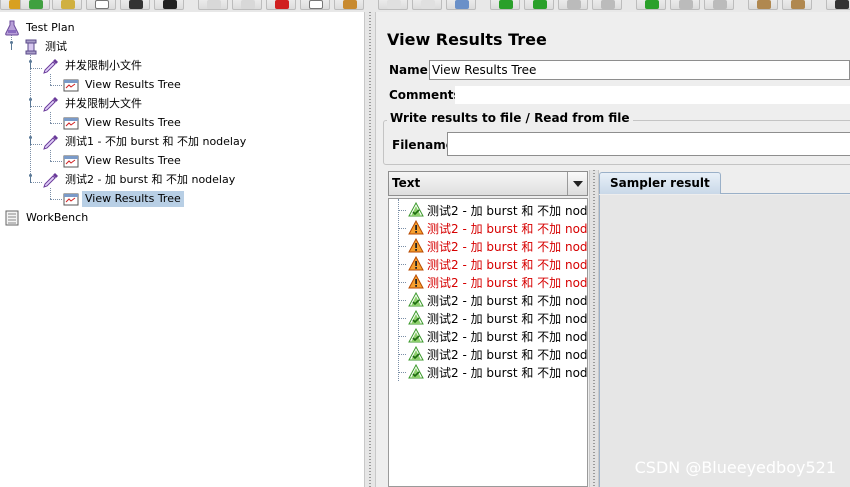 The height and width of the screenshot is (487, 850). What do you see at coordinates (12, 218) in the screenshot?
I see `workbench-icon` at bounding box center [12, 218].